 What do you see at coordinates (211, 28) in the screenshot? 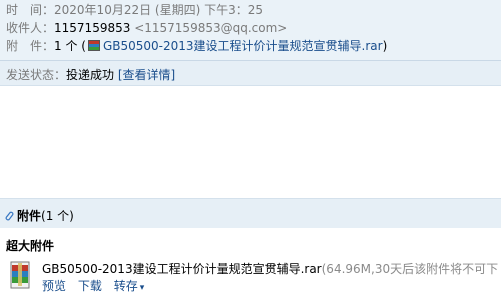
I see `recipient-email: <1157159853@qq.com>` at bounding box center [211, 28].